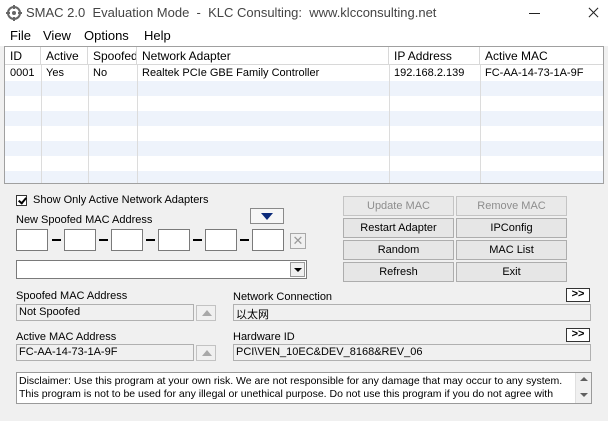 This screenshot has height=421, width=608. Describe the element at coordinates (105, 352) in the screenshot. I see `active-mac-field: FC-AA-14-73-1A-9F` at that location.